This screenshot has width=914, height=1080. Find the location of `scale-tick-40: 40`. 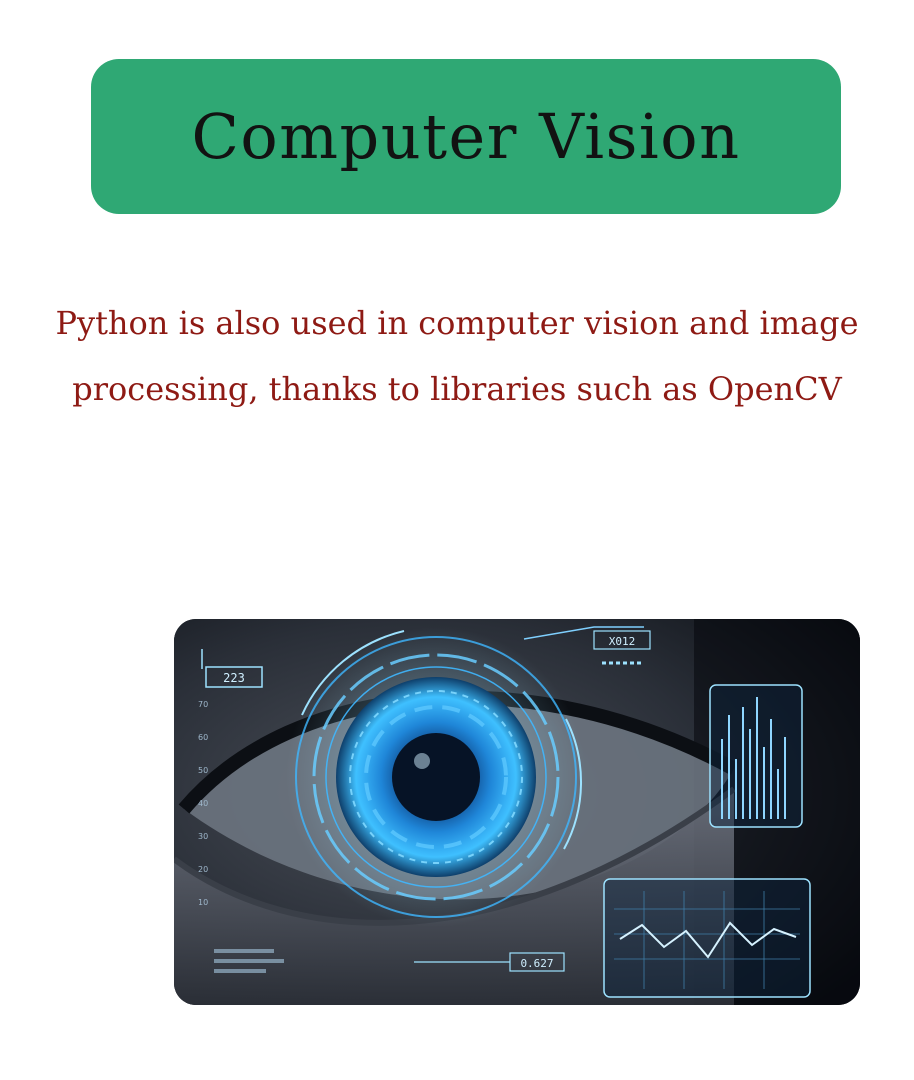

scale-tick-40: 40 is located at coordinates (203, 803).